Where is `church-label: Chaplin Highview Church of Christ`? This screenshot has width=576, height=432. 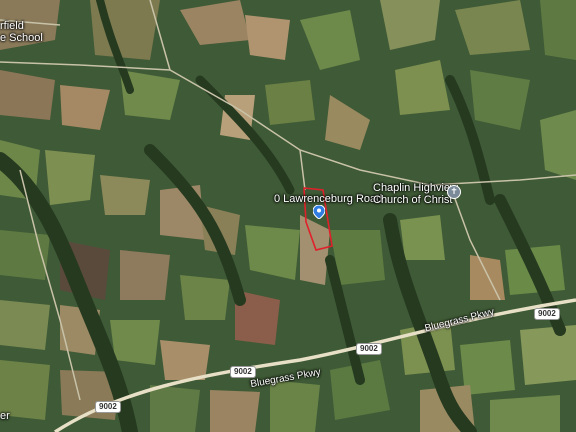
church-label: Chaplin Highview Church of Christ is located at coordinates (415, 194).